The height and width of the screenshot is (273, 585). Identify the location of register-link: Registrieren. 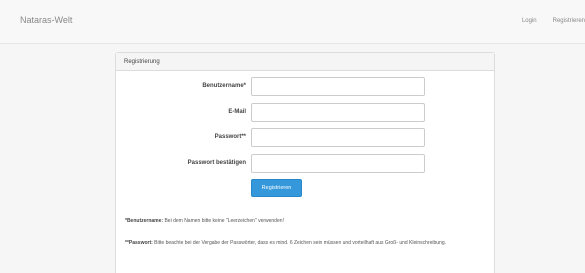
(569, 21).